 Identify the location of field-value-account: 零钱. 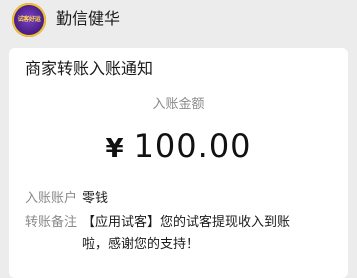
(95, 198).